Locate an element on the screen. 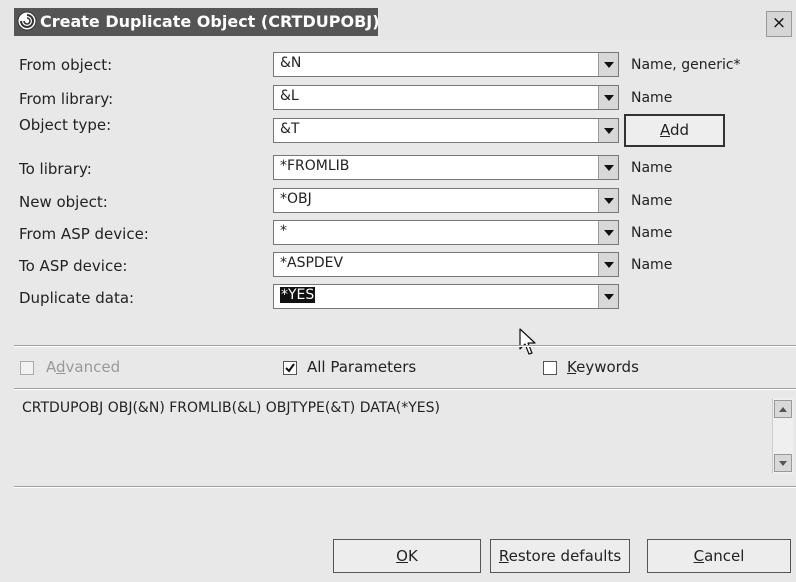 The width and height of the screenshot is (796, 582). from-object-label: From object: is located at coordinates (66, 65).